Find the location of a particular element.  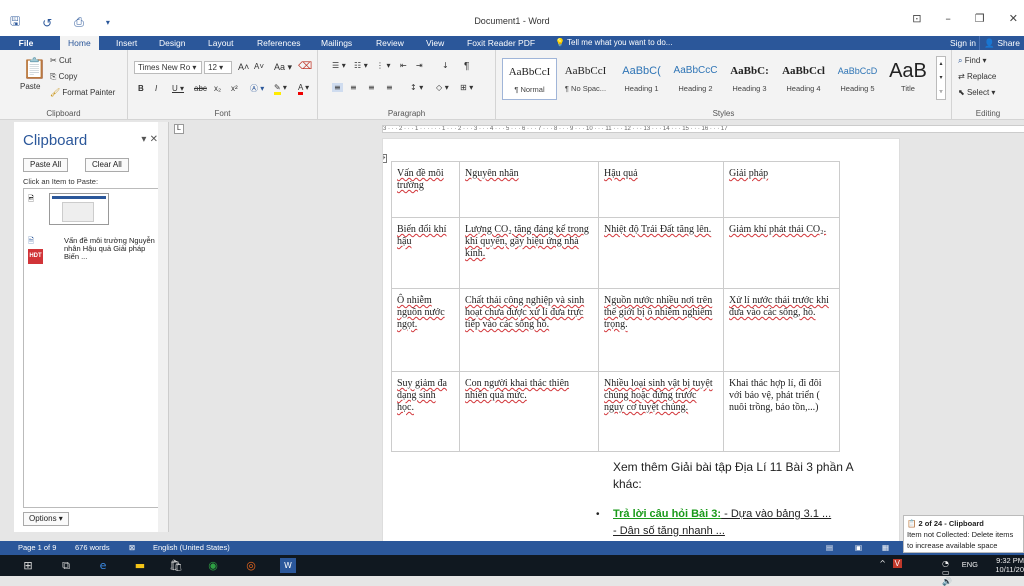

file-explorer-icon: ▬ is located at coordinates (140, 565).